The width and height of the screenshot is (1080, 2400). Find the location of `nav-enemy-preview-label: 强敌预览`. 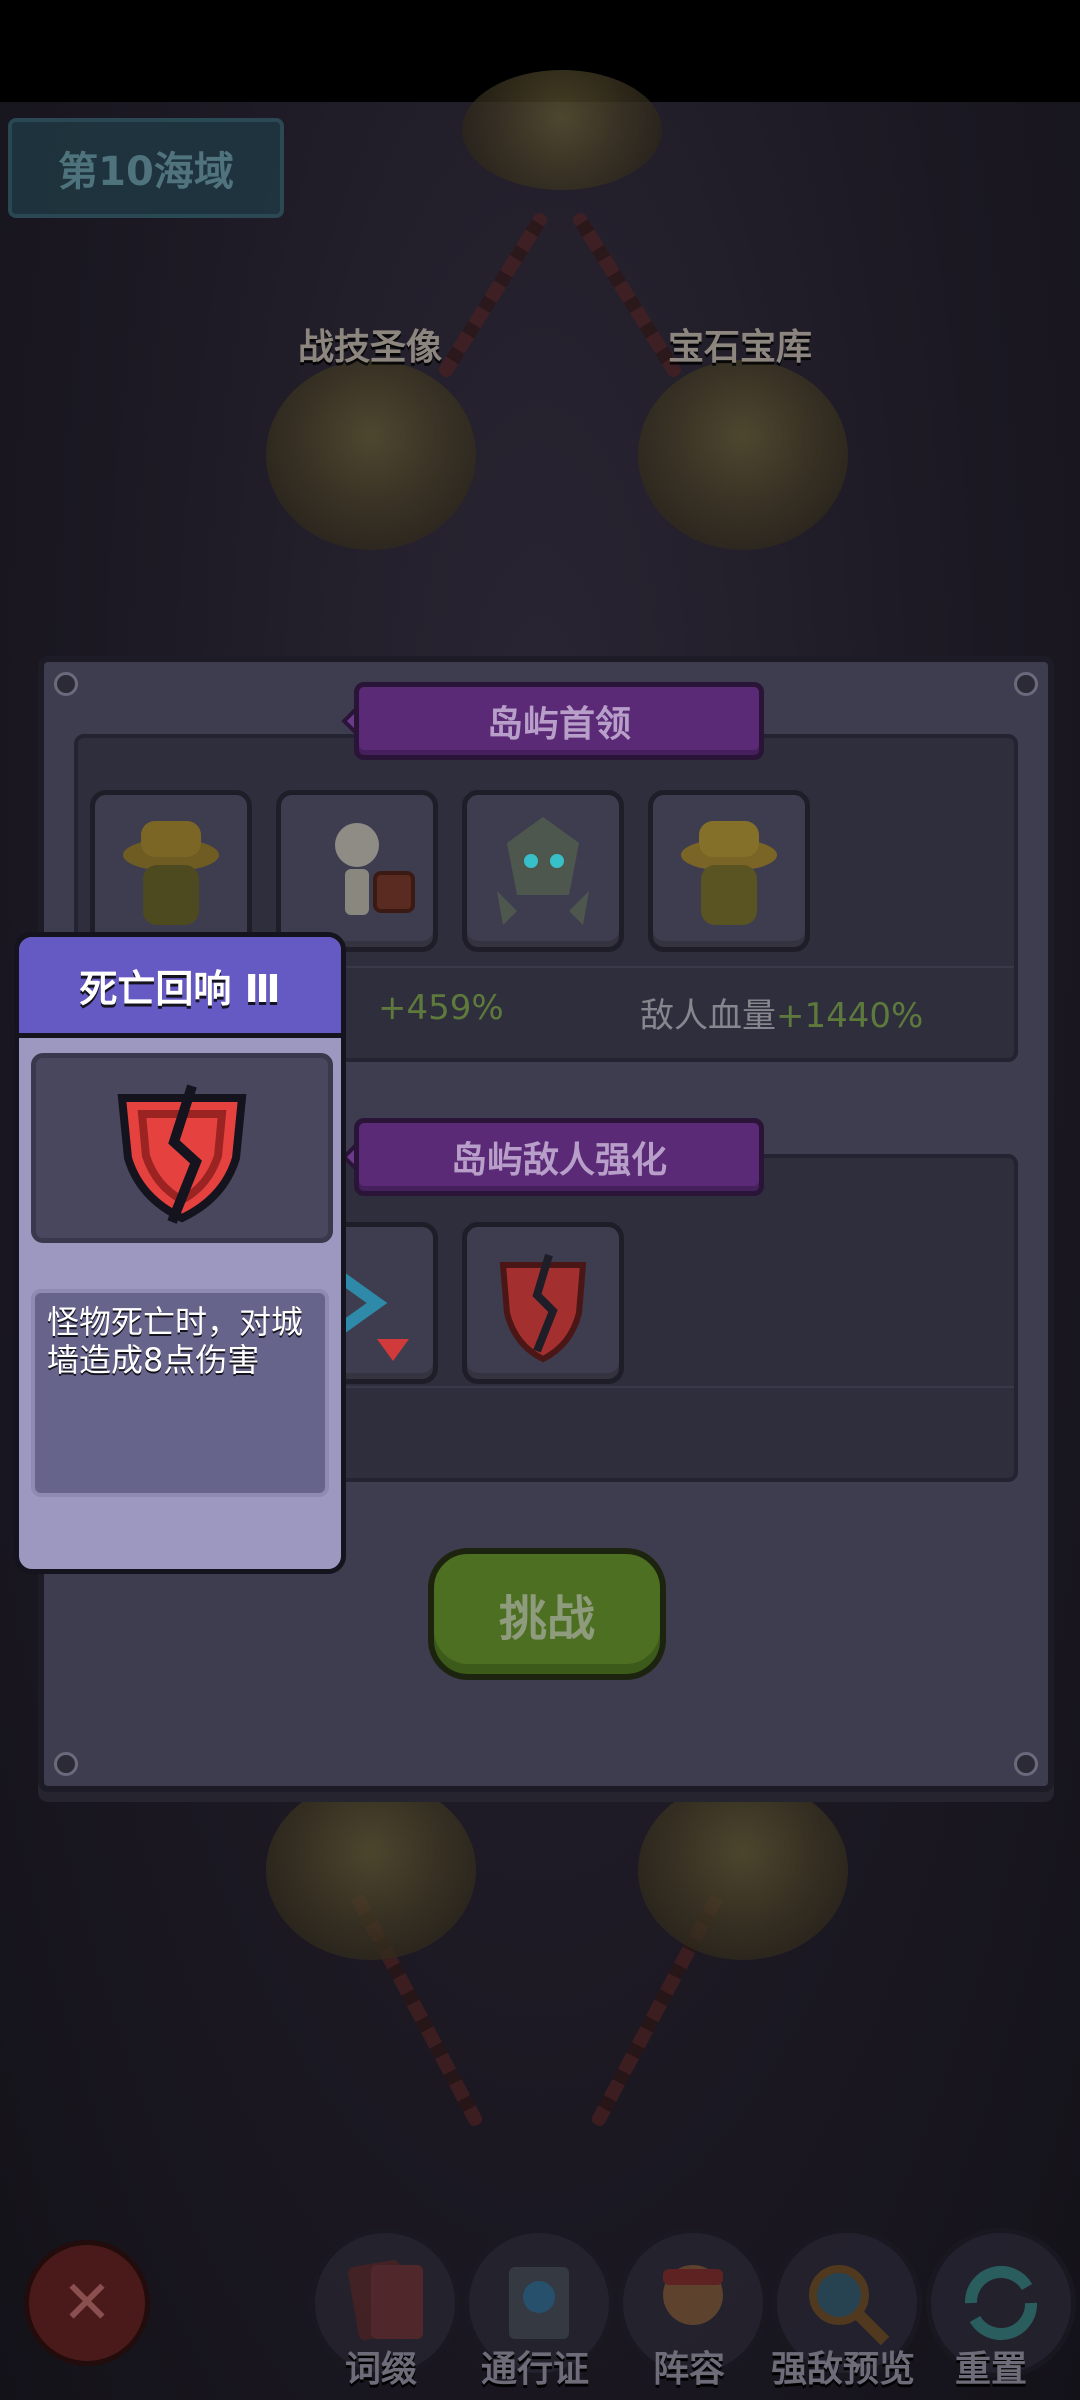

nav-enemy-preview-label: 强敌预览 is located at coordinates (842, 2369).